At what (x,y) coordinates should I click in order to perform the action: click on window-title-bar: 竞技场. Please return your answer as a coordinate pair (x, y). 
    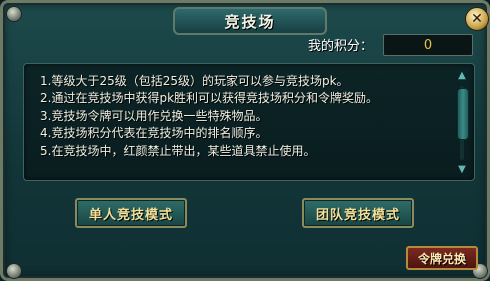
    Looking at the image, I should click on (250, 21).